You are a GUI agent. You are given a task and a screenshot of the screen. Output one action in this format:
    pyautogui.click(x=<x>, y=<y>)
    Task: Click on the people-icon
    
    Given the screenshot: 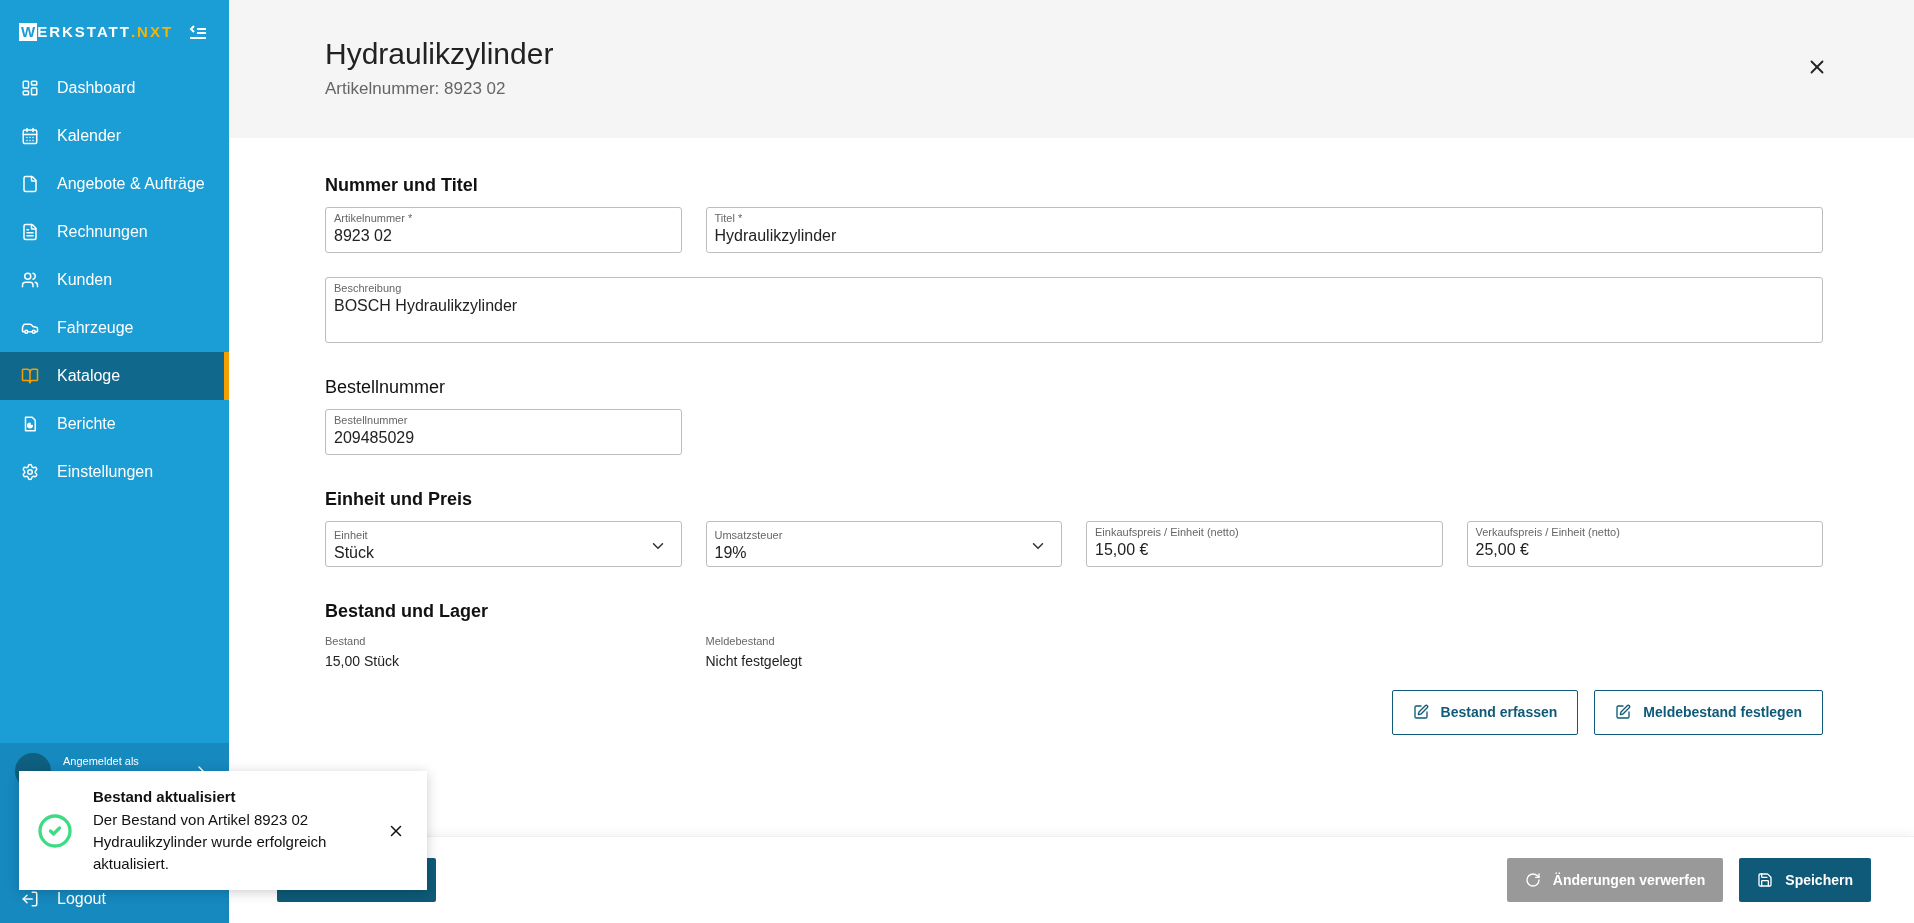 What is the action you would take?
    pyautogui.click(x=30, y=280)
    